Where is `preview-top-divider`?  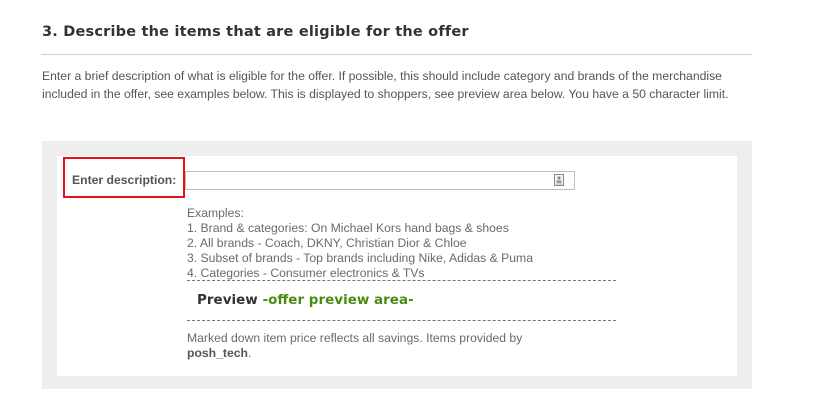
preview-top-divider is located at coordinates (401, 280).